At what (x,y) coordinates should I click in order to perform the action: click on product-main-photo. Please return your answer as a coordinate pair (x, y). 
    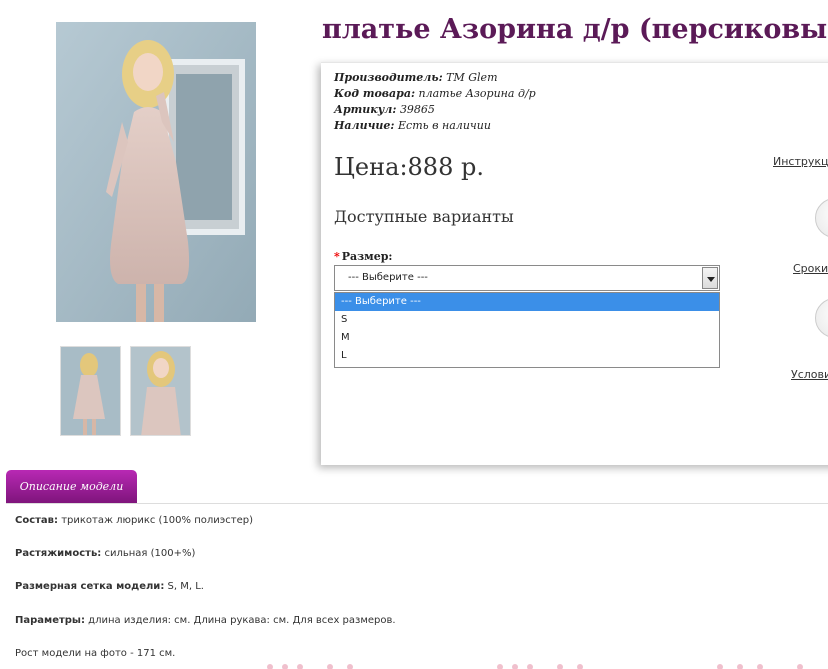
    Looking at the image, I should click on (156, 172).